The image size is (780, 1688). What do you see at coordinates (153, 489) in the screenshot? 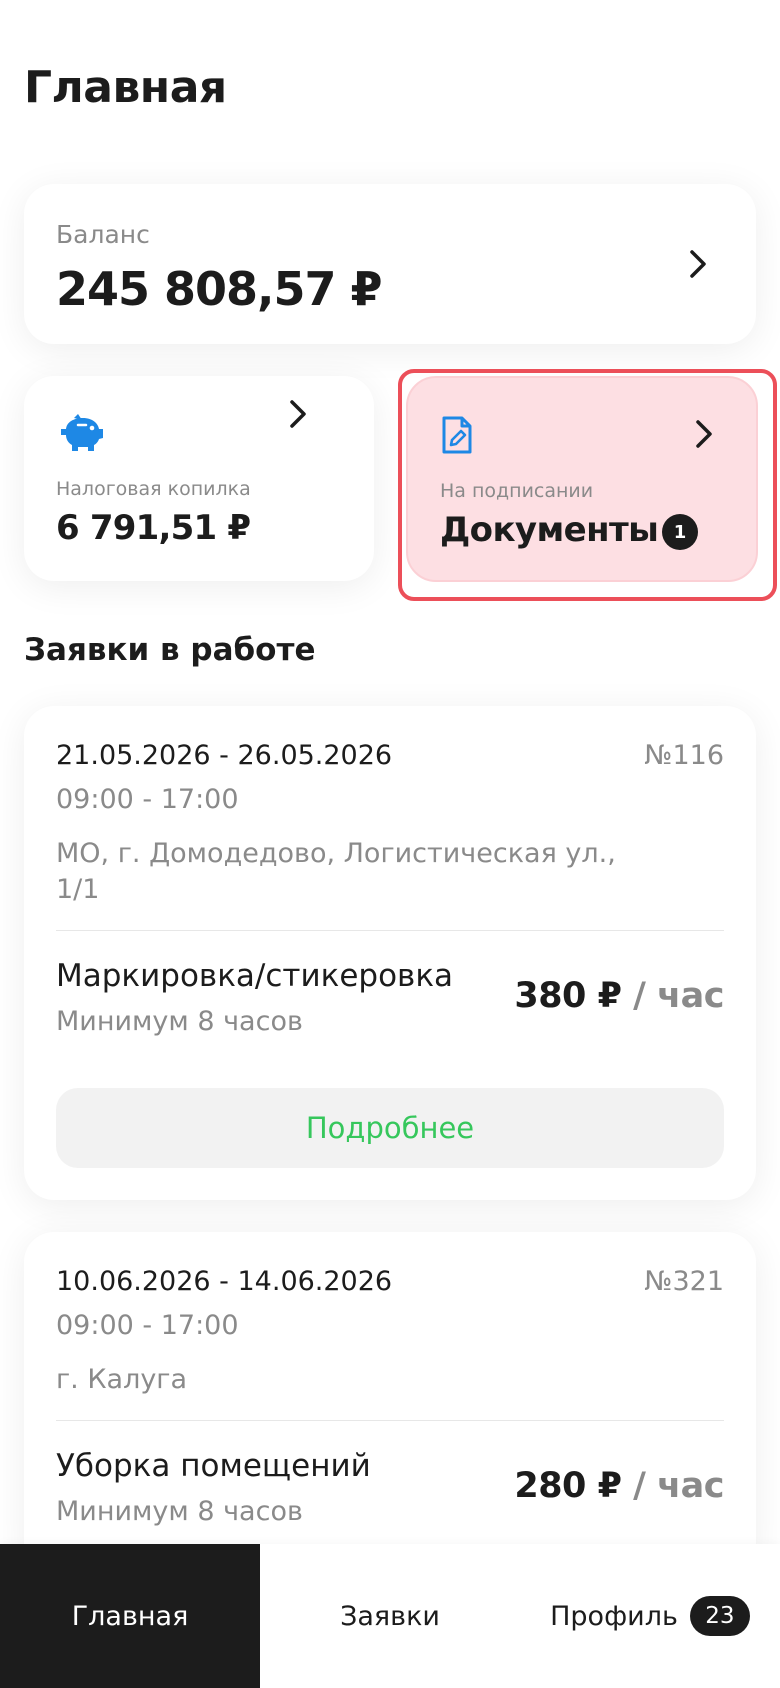
I see `tax-piggy-label: Налоговая копилка` at bounding box center [153, 489].